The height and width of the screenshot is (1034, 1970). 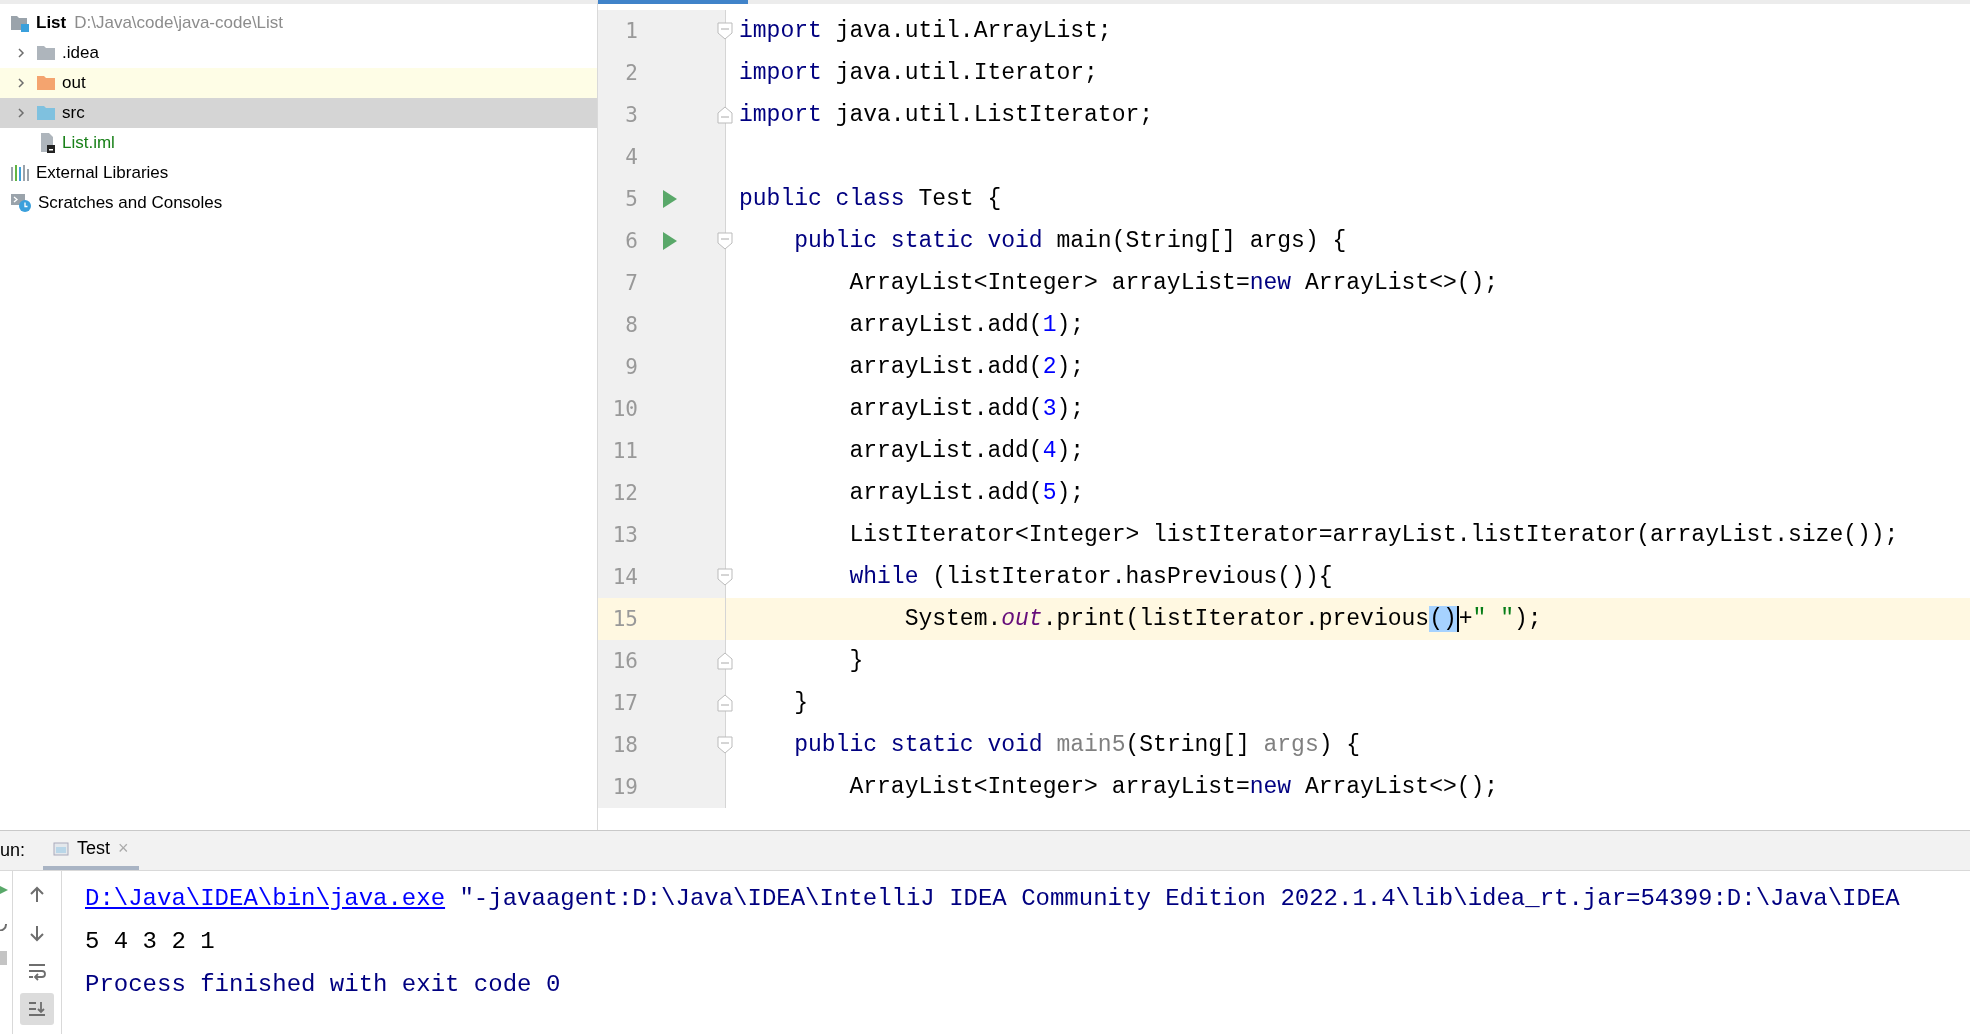 What do you see at coordinates (1077, 745) in the screenshot?
I see `code-line: public static void main5(String[] args) {` at bounding box center [1077, 745].